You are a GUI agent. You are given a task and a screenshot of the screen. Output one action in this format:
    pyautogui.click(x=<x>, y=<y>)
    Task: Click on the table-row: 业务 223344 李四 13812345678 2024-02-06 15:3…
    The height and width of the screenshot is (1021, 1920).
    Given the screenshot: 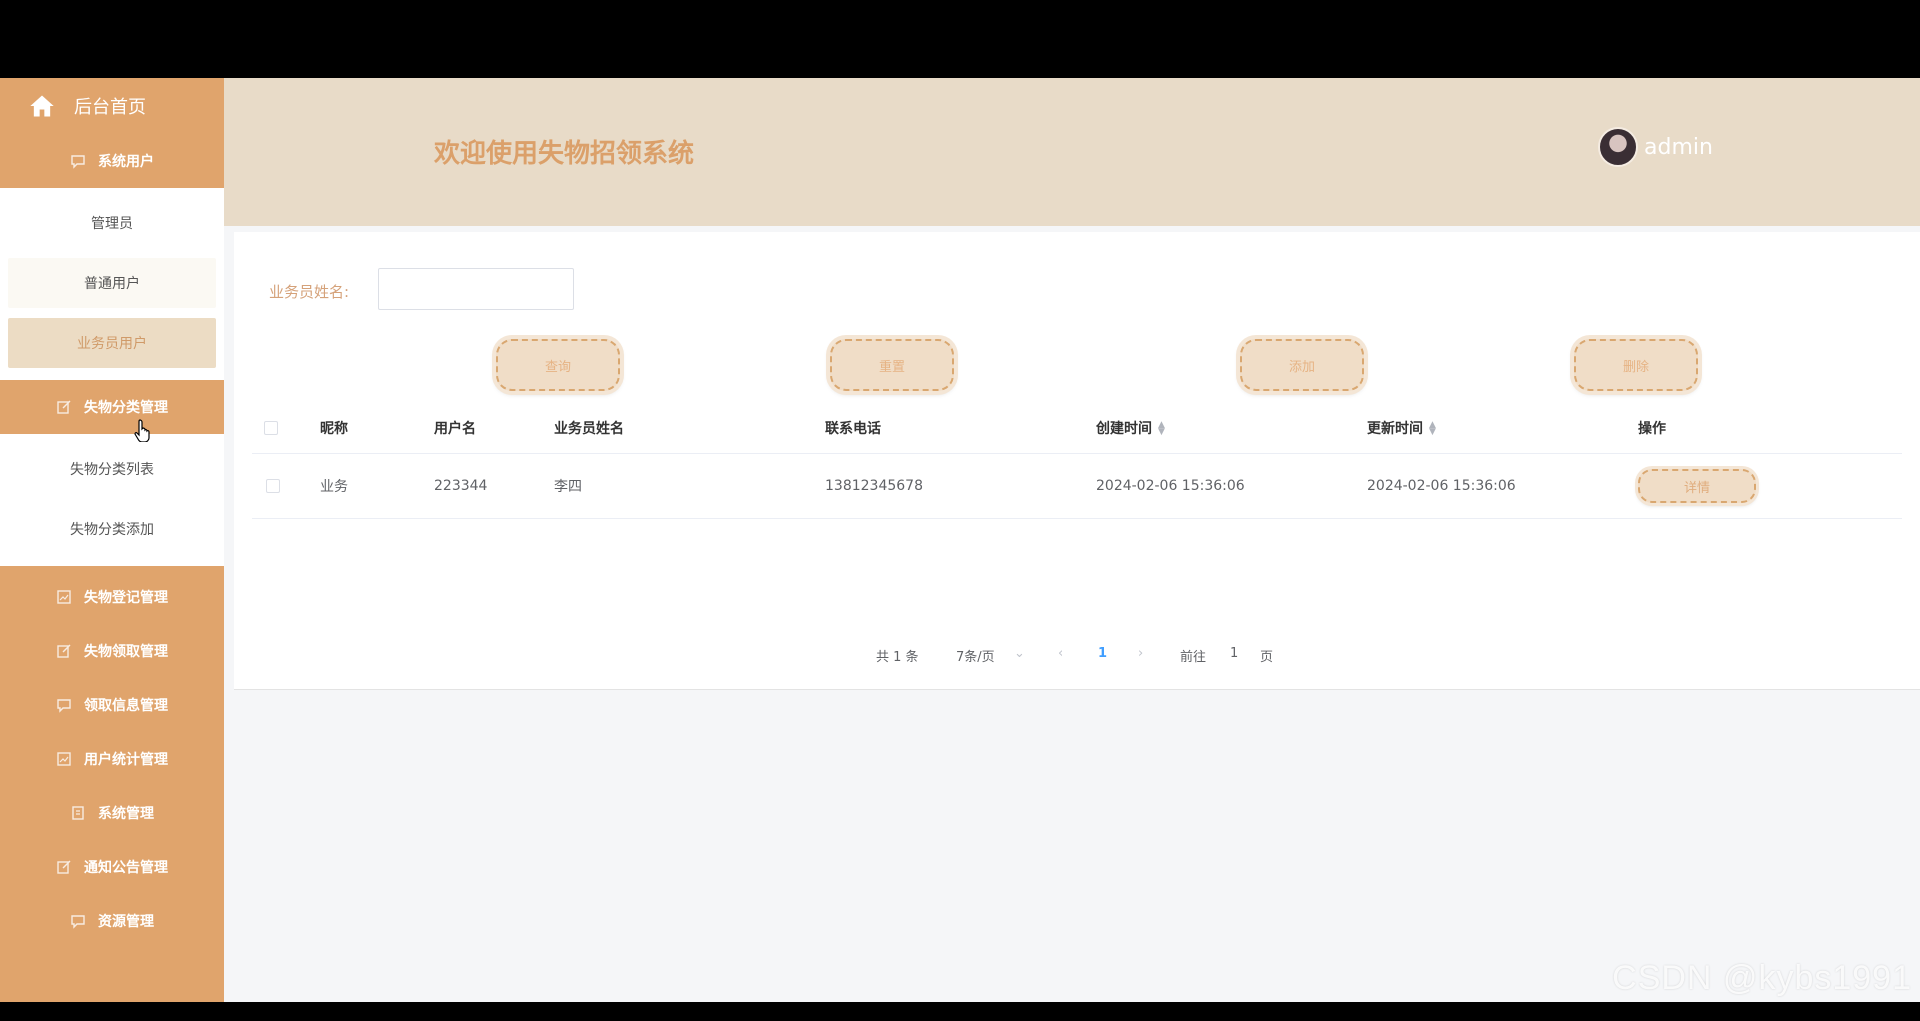 What is the action you would take?
    pyautogui.click(x=1077, y=486)
    